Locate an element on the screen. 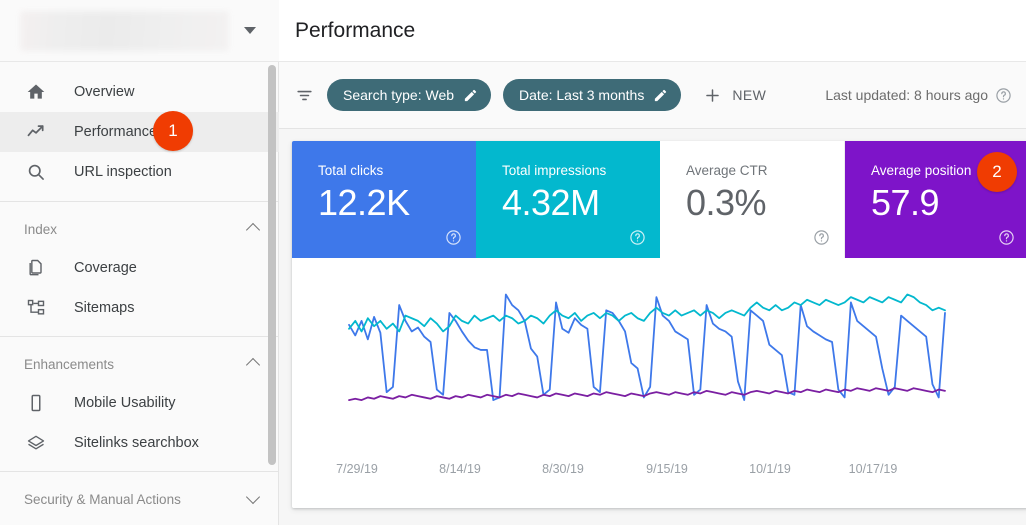 The image size is (1026, 525). page-title: Performance is located at coordinates (355, 30).